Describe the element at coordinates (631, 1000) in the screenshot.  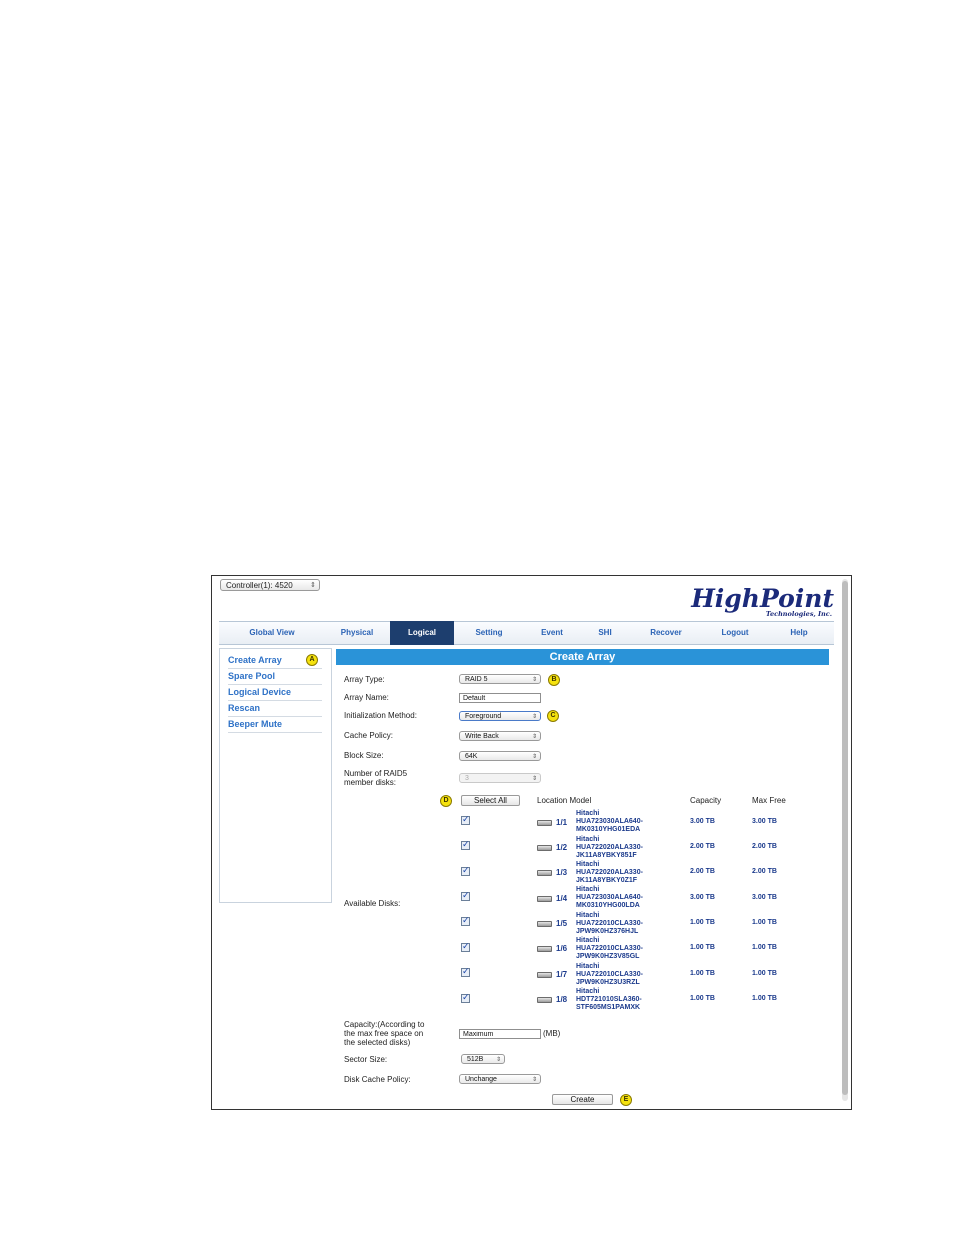
I see `disk-model: Hitachi HDT721010SLA360- STF605MS1PAMXK` at that location.